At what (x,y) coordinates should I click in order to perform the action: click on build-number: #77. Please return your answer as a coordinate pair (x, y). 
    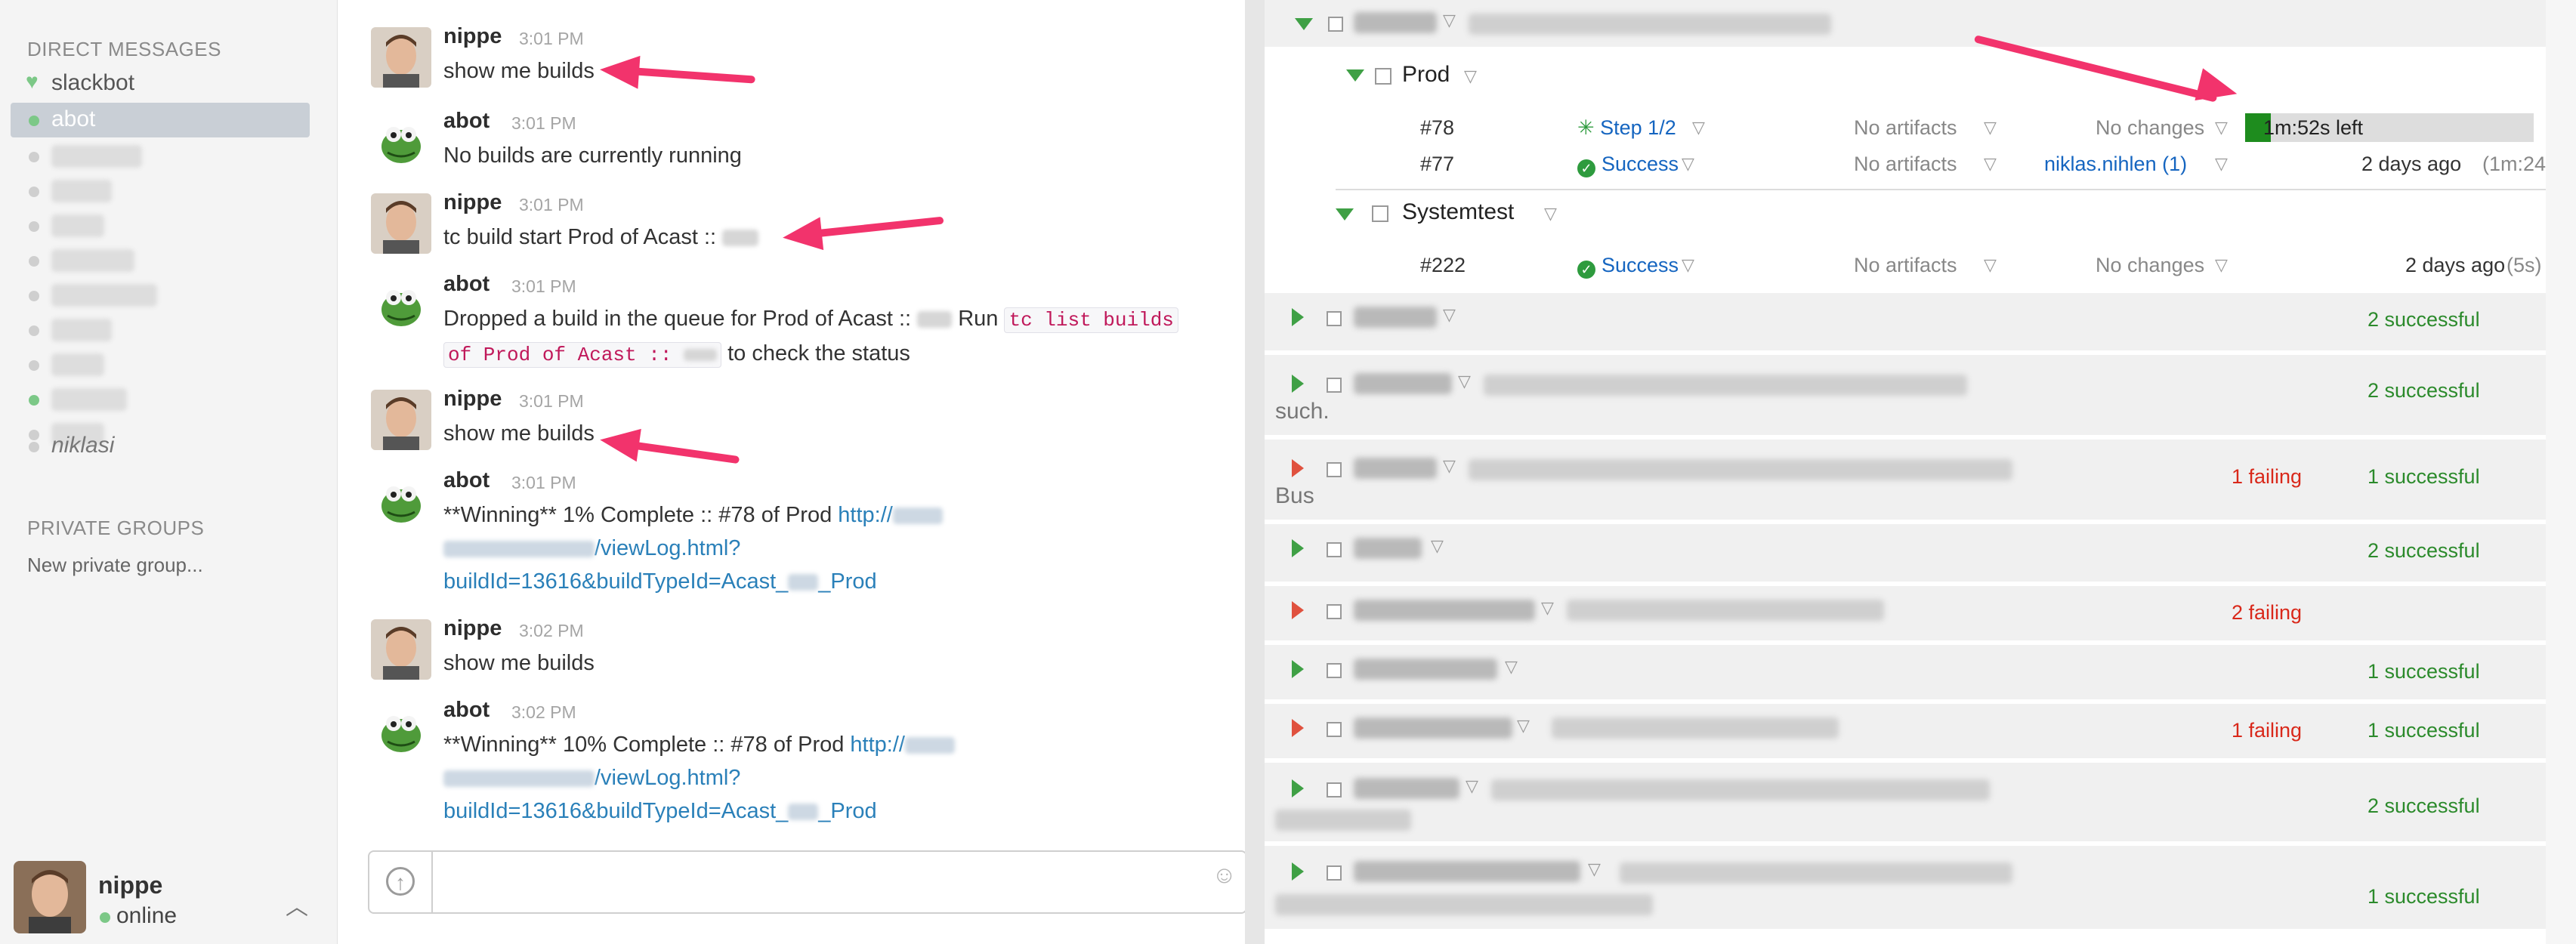
    Looking at the image, I should click on (1437, 164).